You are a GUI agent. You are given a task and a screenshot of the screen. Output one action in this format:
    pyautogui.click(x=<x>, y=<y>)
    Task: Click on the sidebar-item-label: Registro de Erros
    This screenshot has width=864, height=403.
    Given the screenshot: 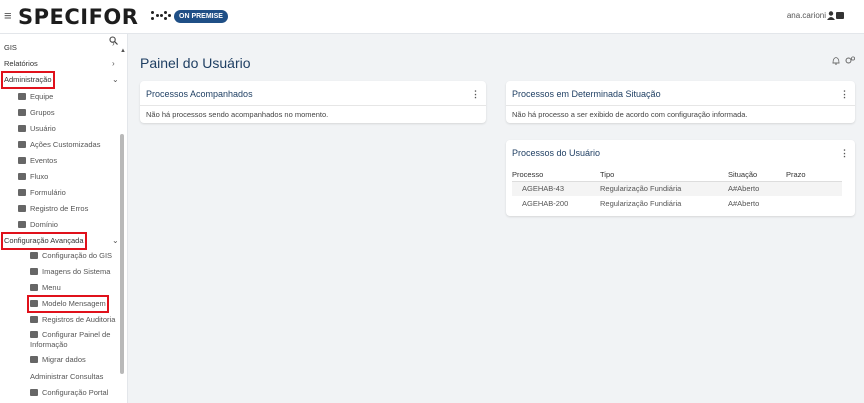 What is the action you would take?
    pyautogui.click(x=59, y=208)
    